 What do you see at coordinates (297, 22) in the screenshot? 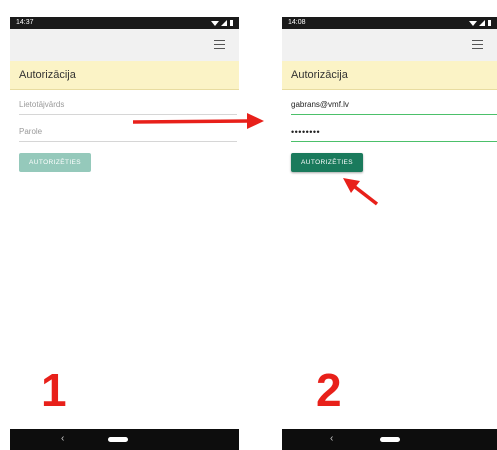
I see `status-time: 14:08` at bounding box center [297, 22].